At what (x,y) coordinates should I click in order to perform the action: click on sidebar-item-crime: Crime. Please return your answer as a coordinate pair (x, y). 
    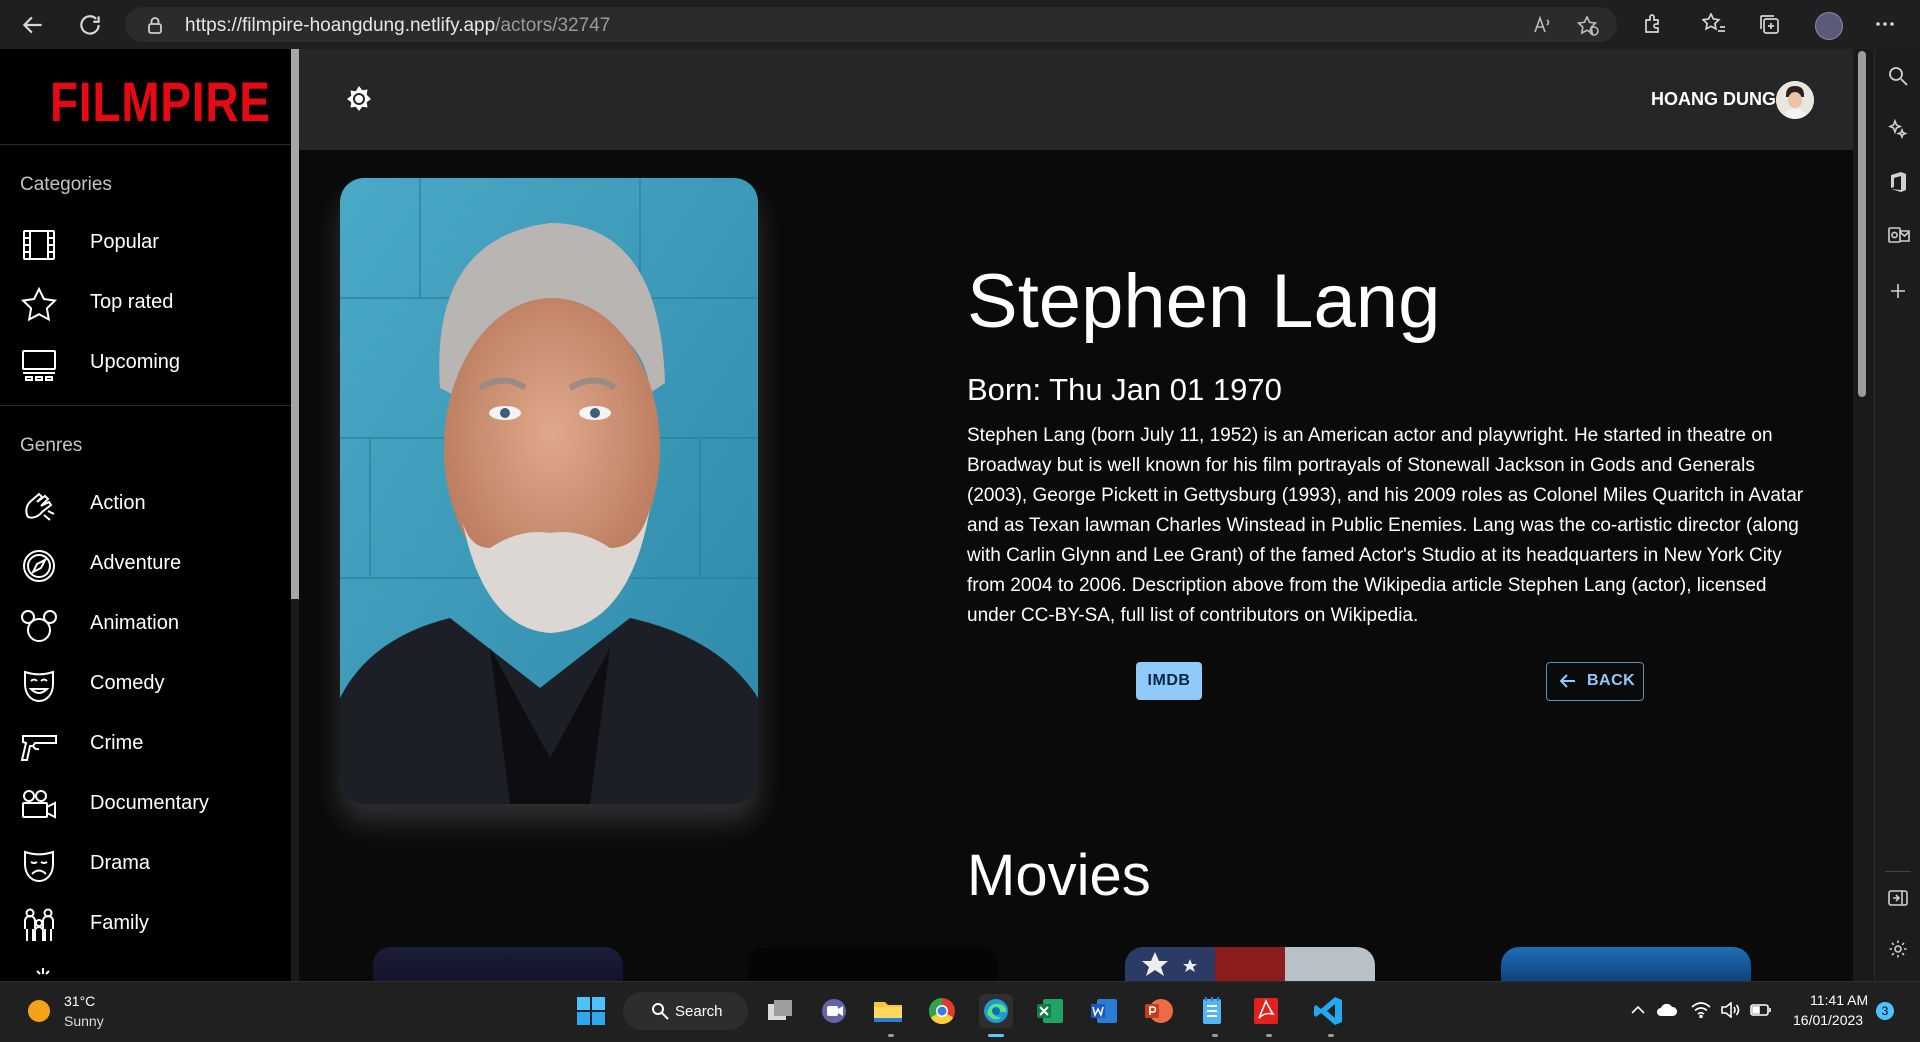
    Looking at the image, I should click on (145, 744).